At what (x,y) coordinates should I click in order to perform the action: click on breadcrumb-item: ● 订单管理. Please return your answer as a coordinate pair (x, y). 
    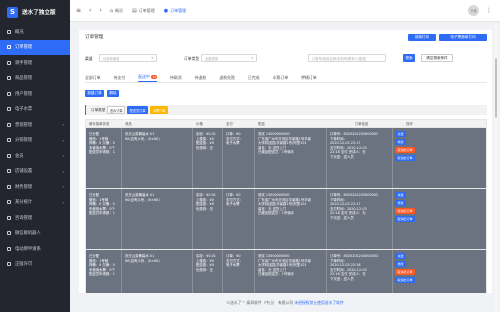
    Looking at the image, I should click on (175, 11).